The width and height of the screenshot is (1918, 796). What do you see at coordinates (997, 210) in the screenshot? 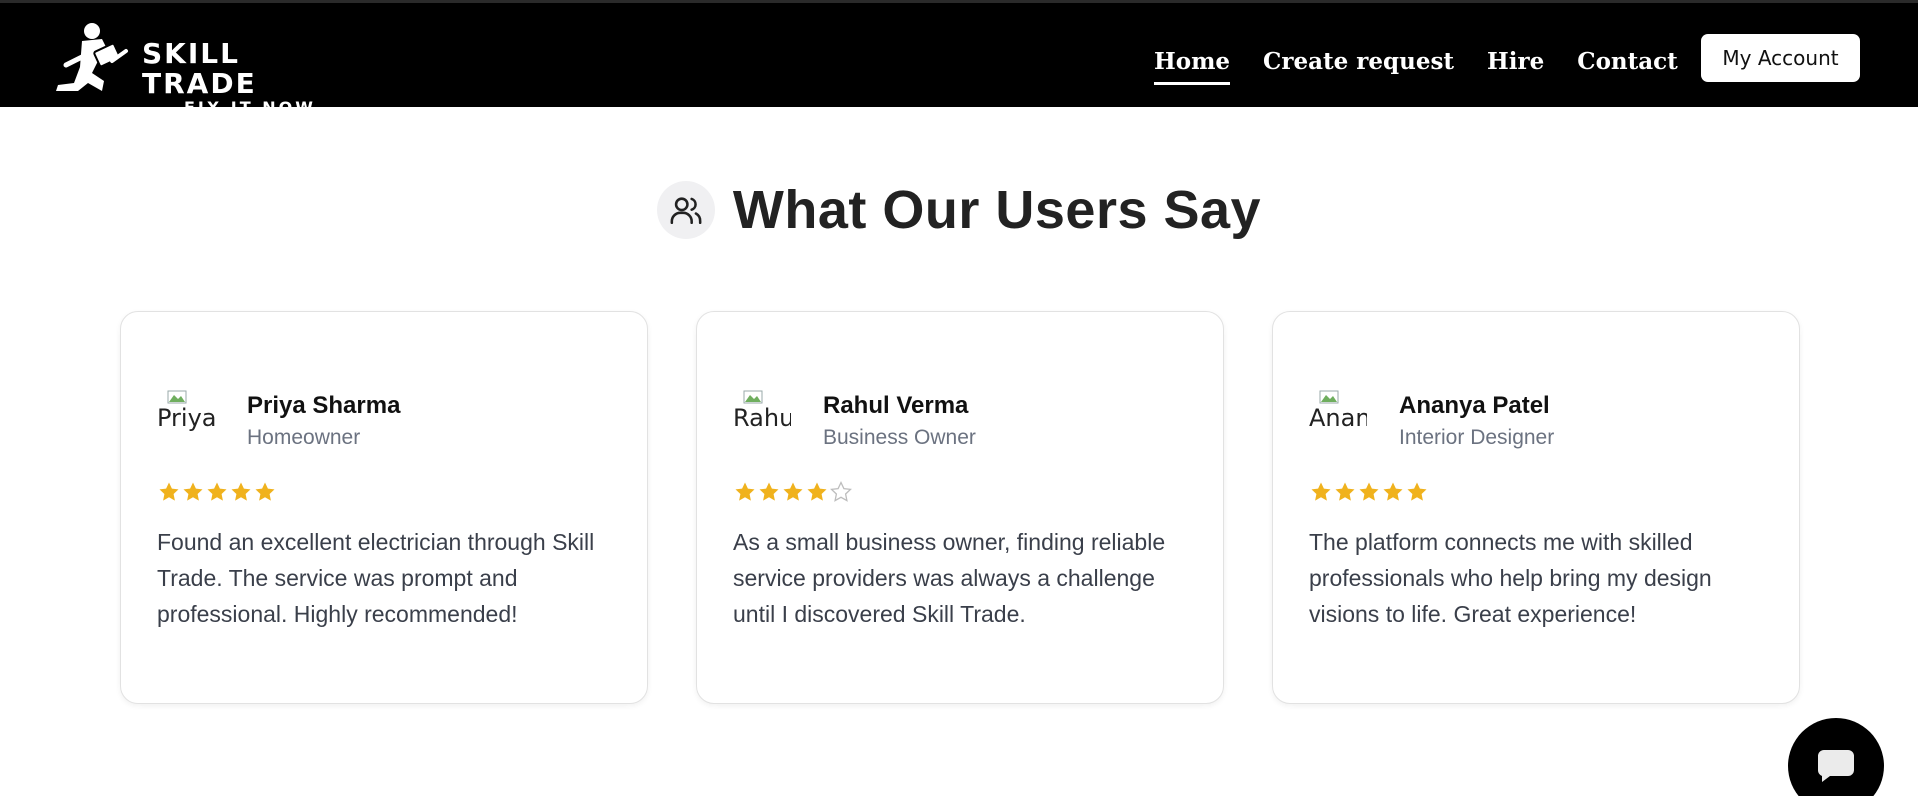
I see `page-title: What Our Users Say` at bounding box center [997, 210].